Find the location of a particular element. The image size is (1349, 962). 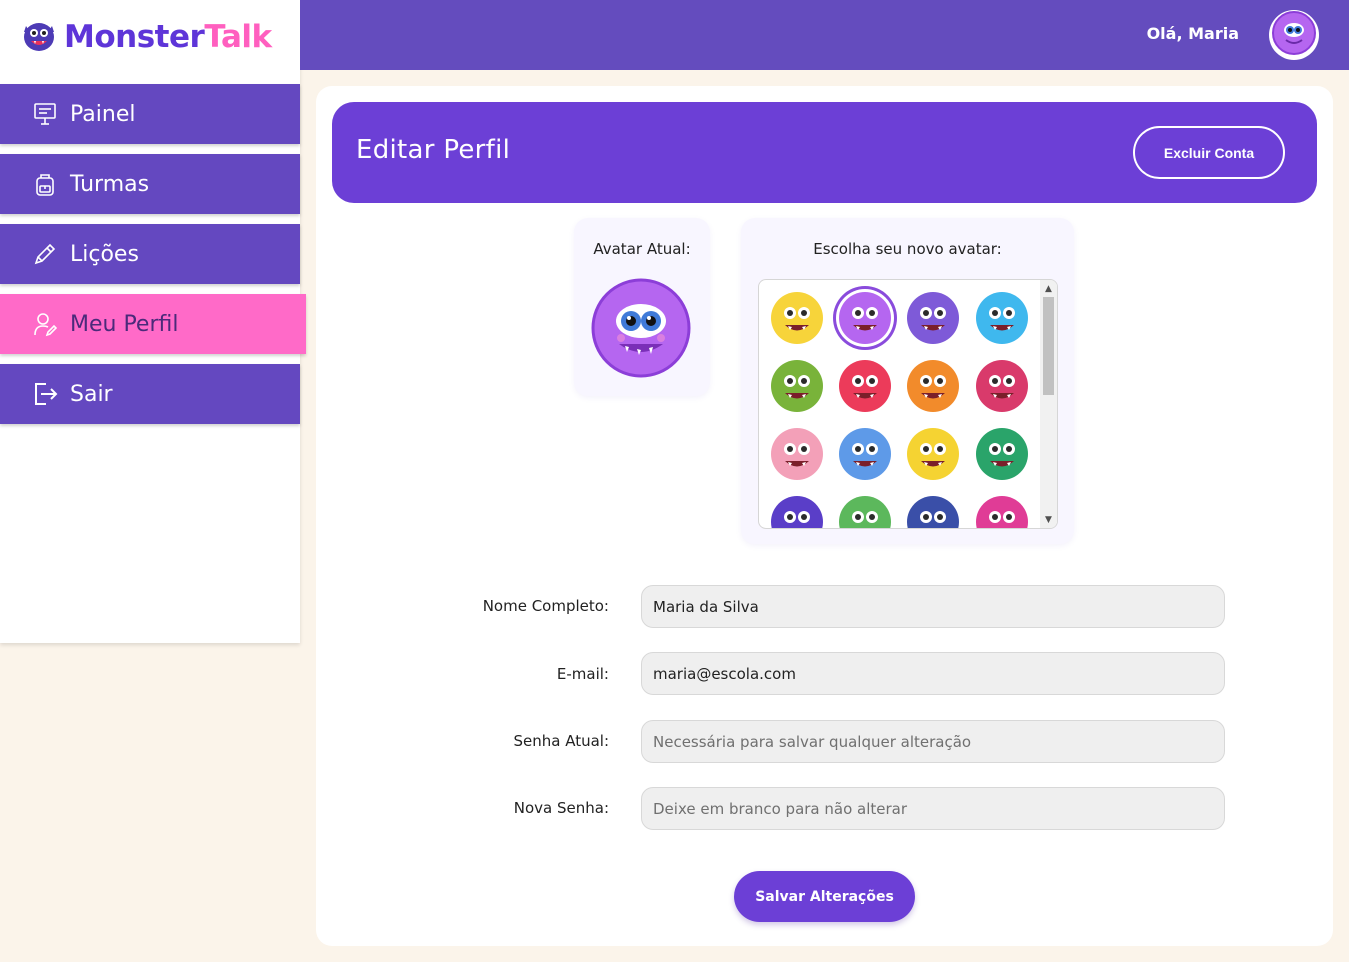

avatar-option-sky-monster is located at coordinates (865, 454).